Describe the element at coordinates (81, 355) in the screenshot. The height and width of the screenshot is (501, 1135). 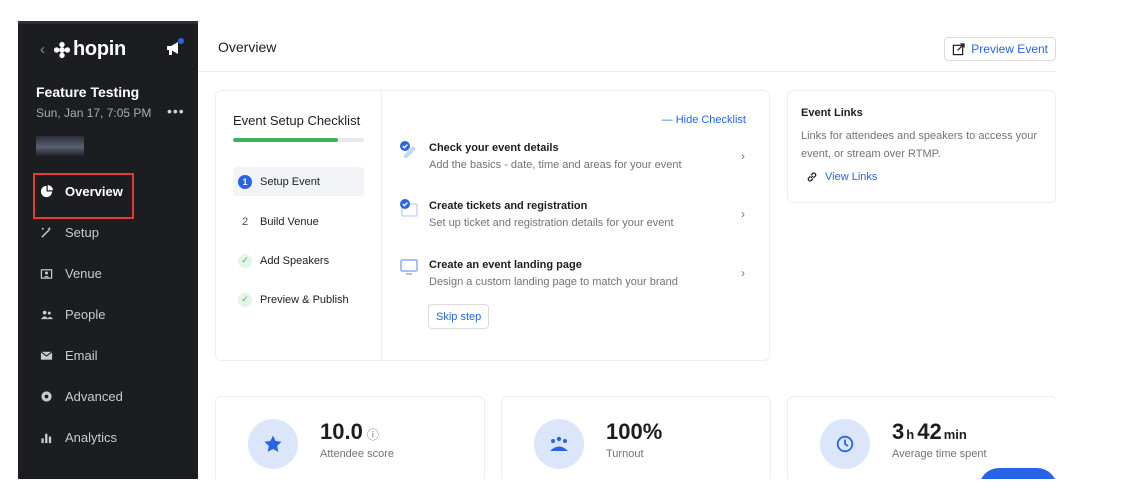
I see `sidebar-item-label: Email` at that location.